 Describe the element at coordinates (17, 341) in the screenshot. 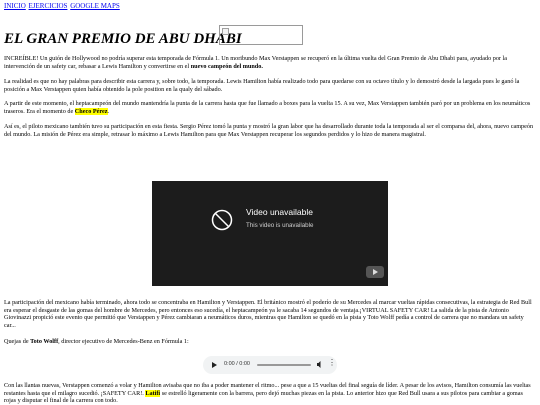

I see `paragraph-text: Quejas de` at that location.